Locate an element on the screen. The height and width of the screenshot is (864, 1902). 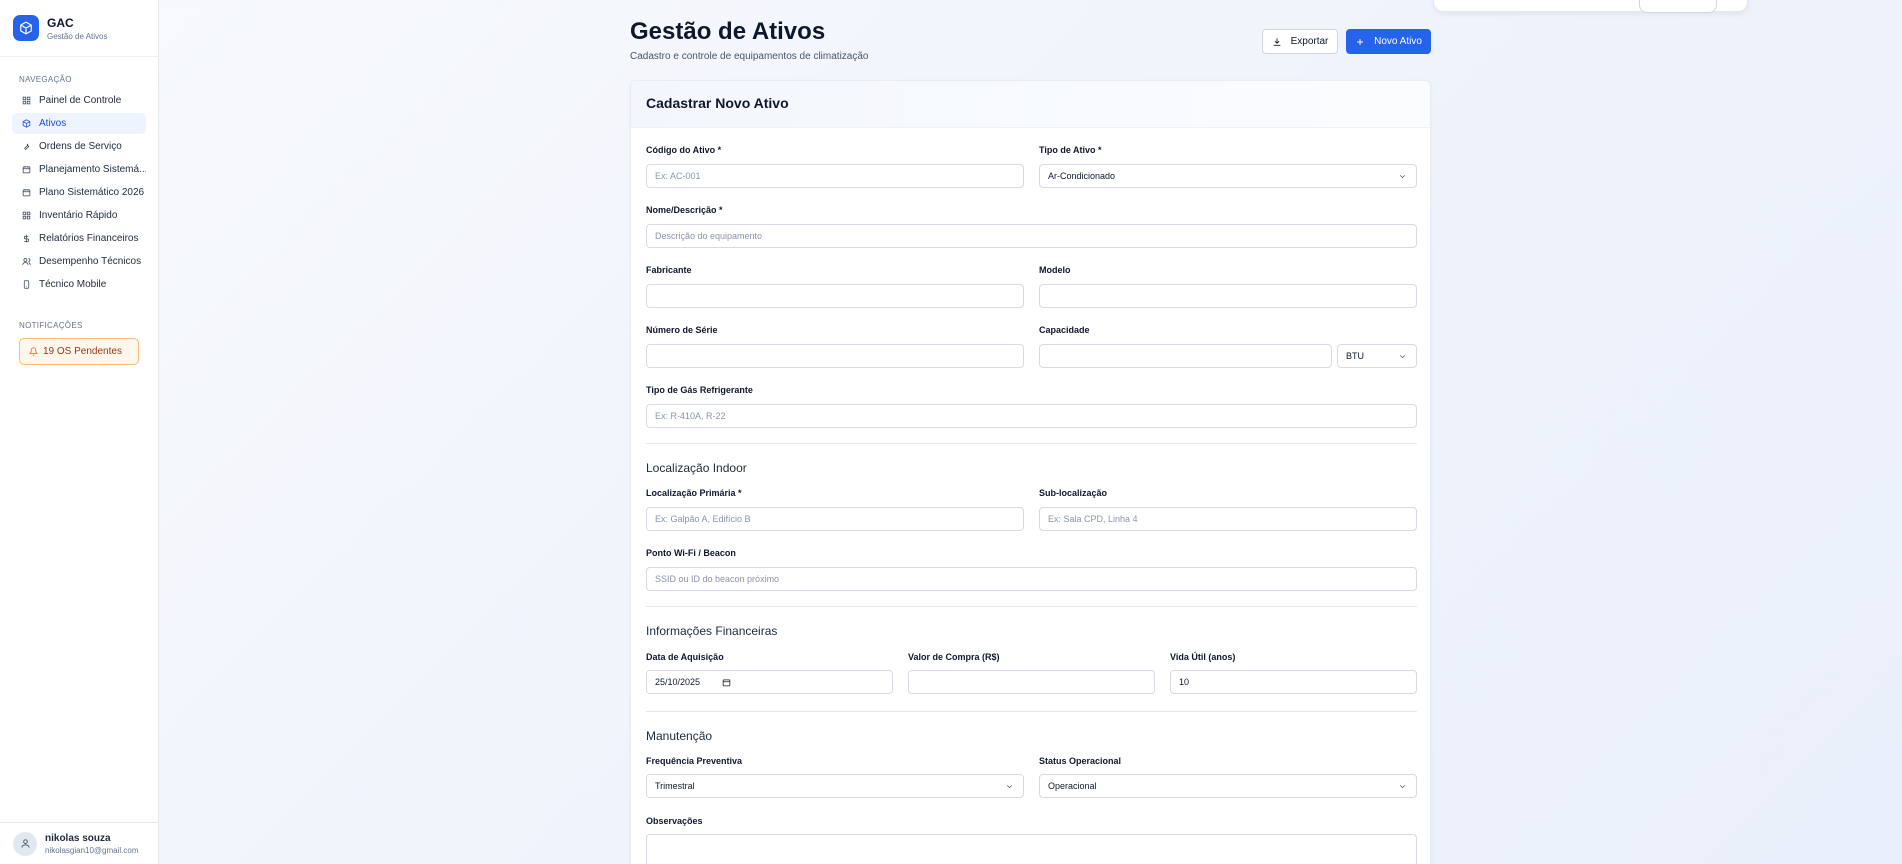
brand-title: GAC is located at coordinates (60, 22).